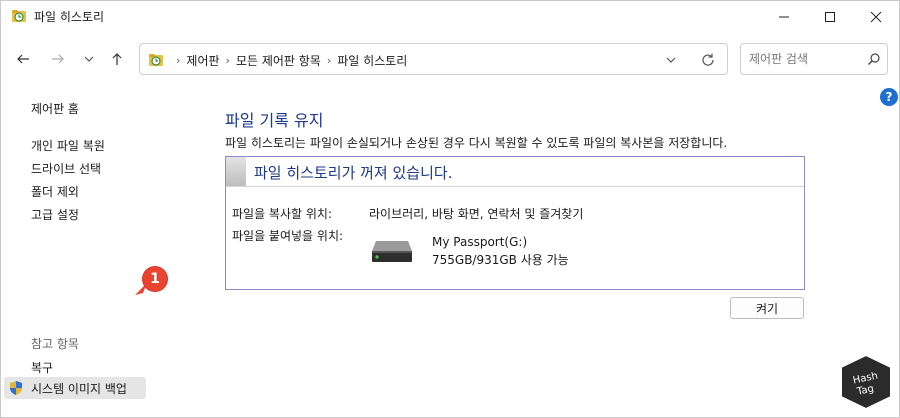 The width and height of the screenshot is (900, 418). Describe the element at coordinates (66, 168) in the screenshot. I see `sidebar-item-select-drive: 드라이브 선택` at that location.